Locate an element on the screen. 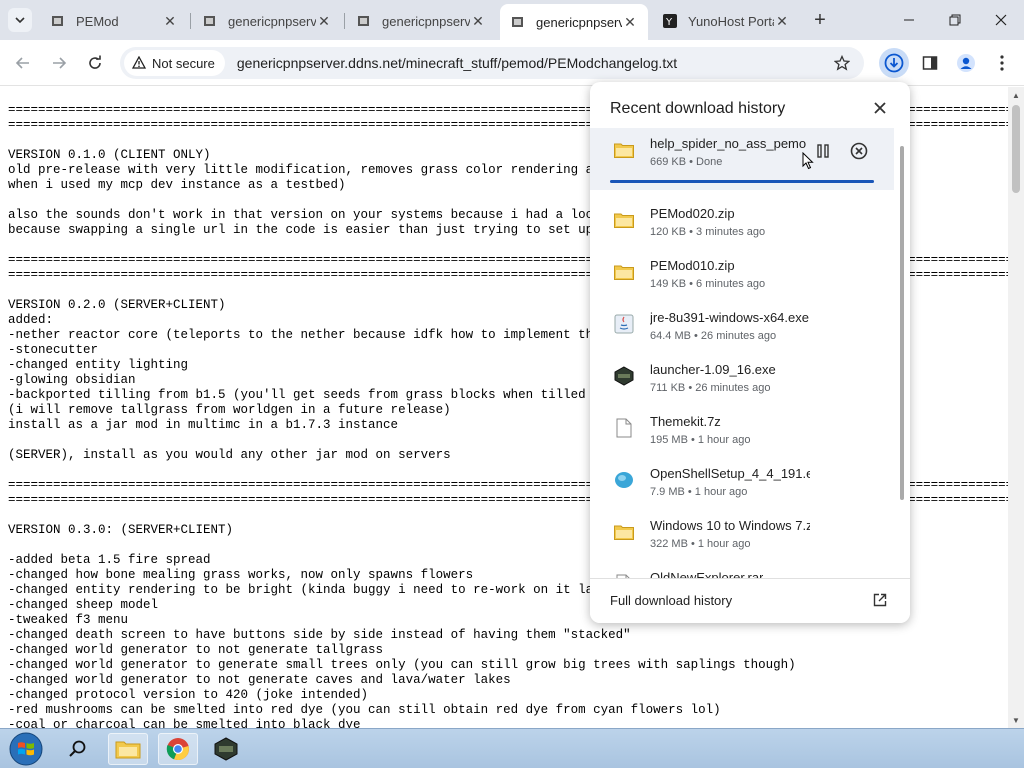 This screenshot has height=768, width=1024. document-line: VERSION 0.1.0 (CLIENT ONLY) is located at coordinates (109, 155).